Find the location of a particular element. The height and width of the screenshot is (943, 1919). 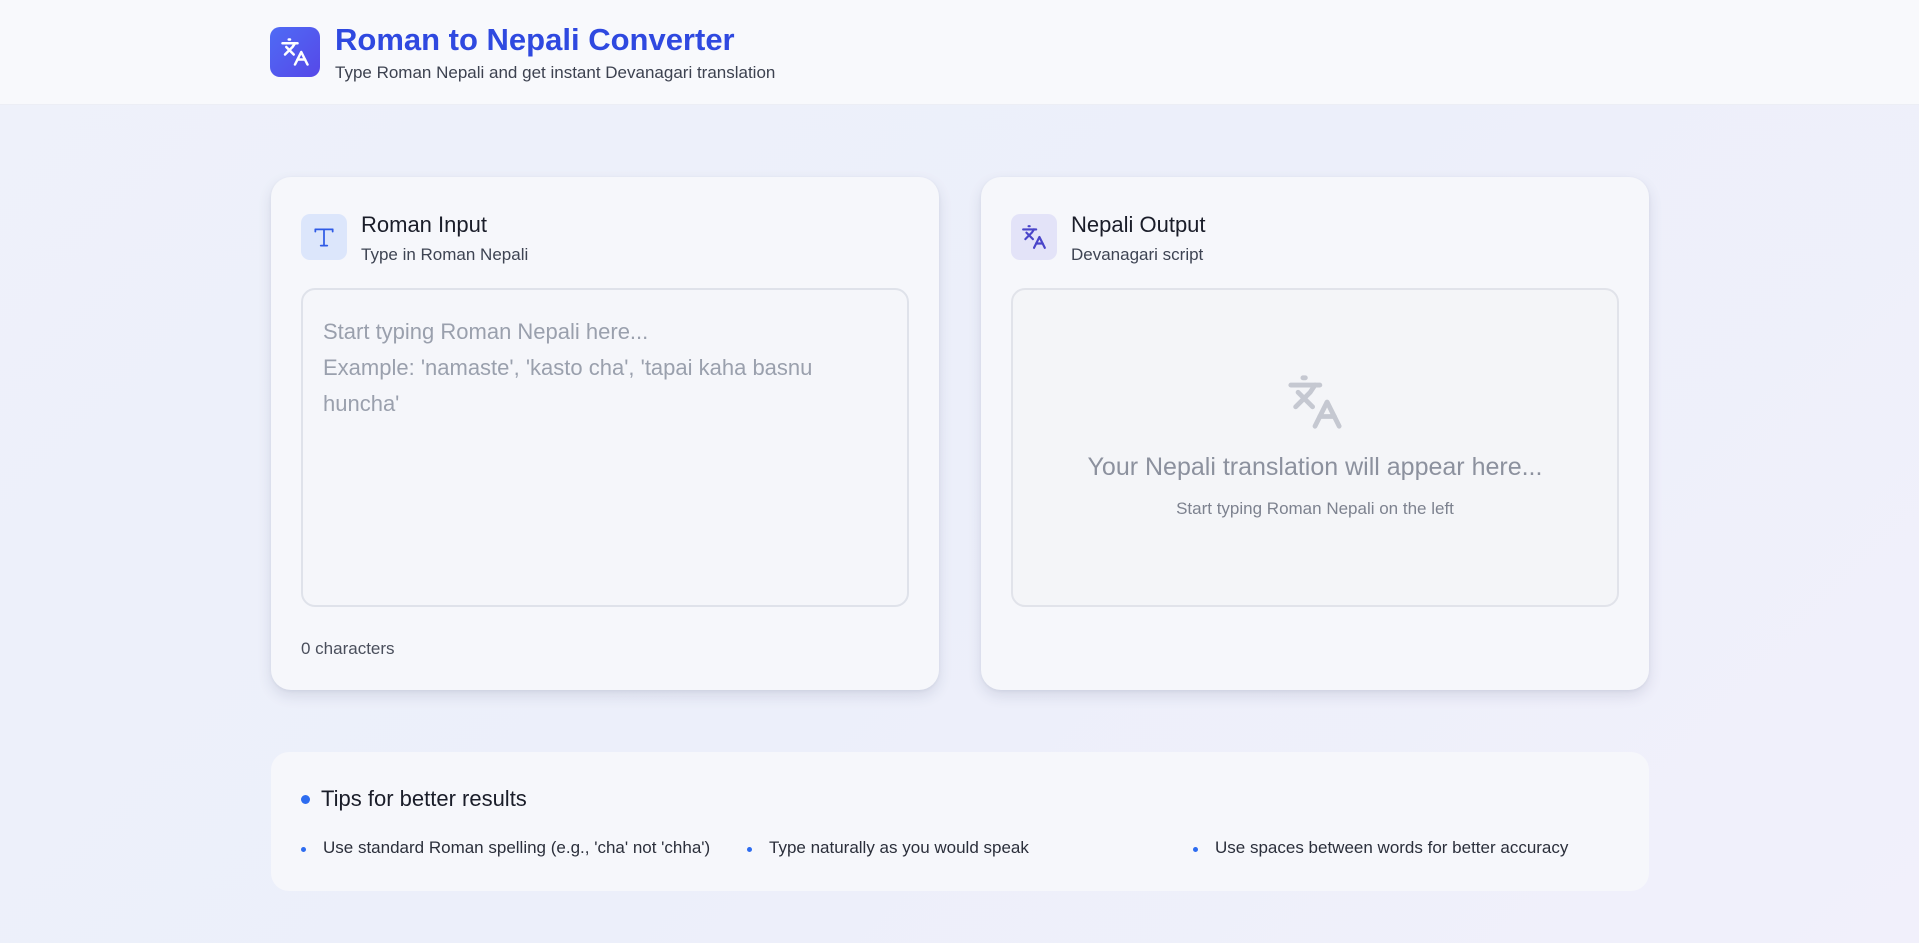

input-card-subtitle: Type in Roman Nepali is located at coordinates (445, 254).